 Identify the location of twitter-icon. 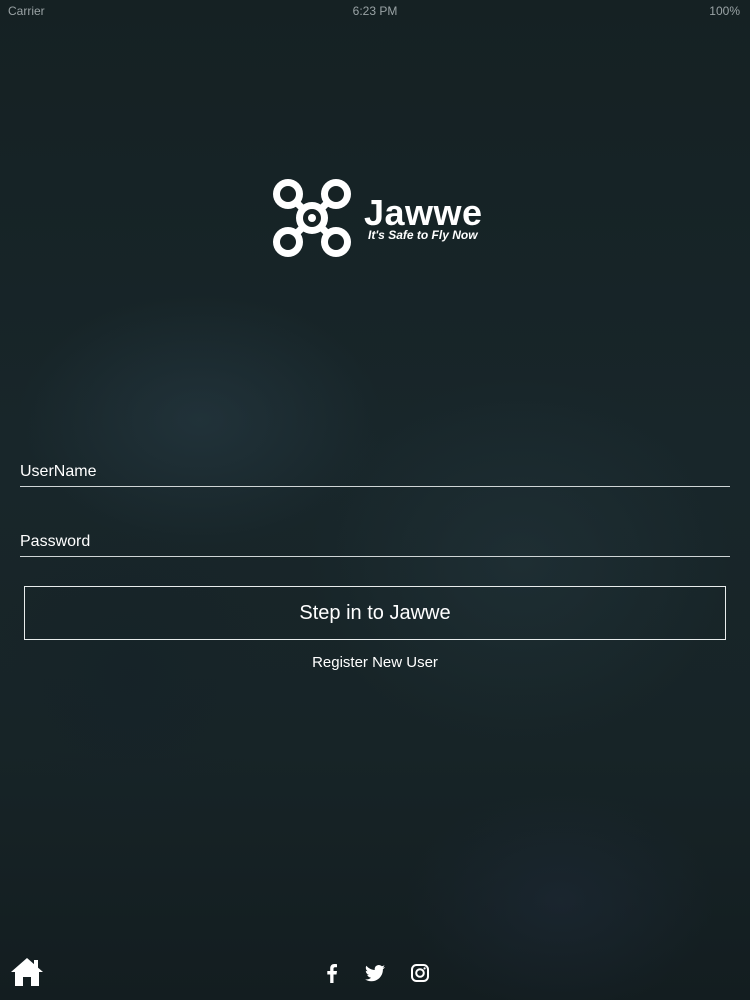
(375, 973).